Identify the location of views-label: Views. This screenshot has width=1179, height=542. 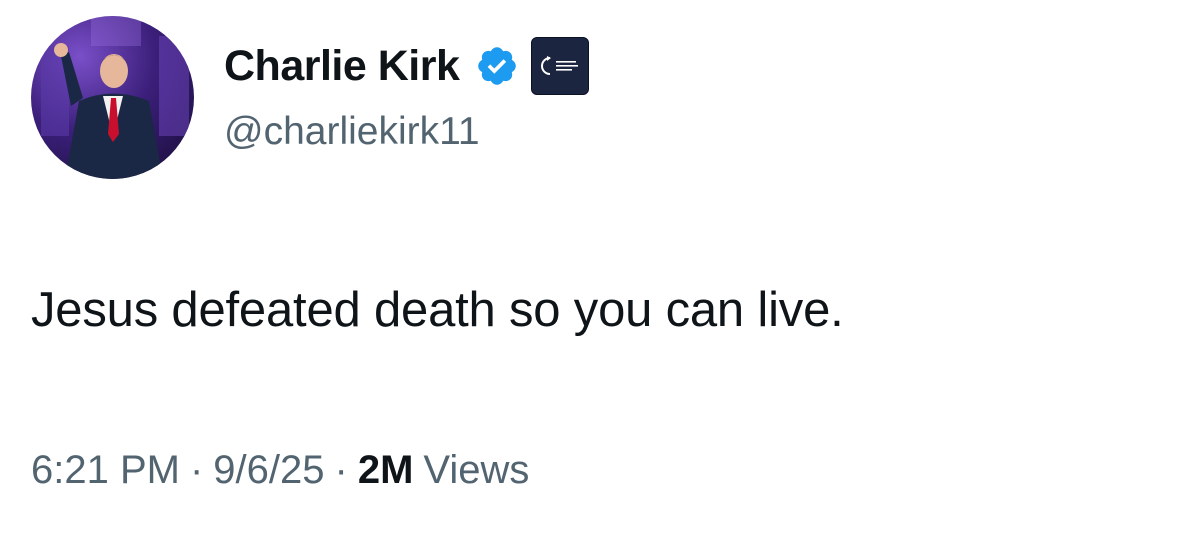
(476, 470).